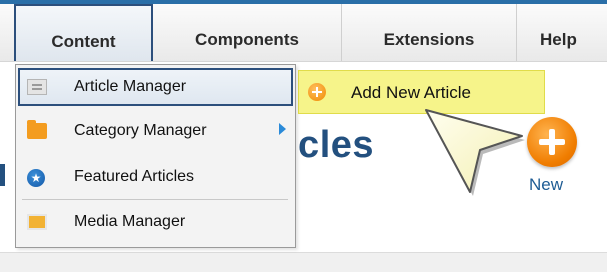  I want to click on star-circle-icon: ★, so click(36, 178).